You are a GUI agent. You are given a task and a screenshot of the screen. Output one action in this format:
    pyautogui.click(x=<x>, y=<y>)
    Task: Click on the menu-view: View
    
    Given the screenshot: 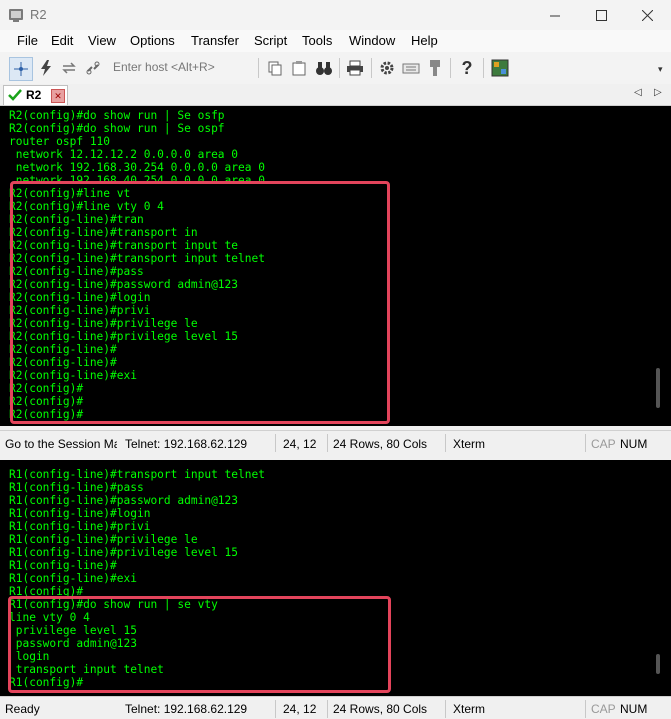 What is the action you would take?
    pyautogui.click(x=102, y=40)
    